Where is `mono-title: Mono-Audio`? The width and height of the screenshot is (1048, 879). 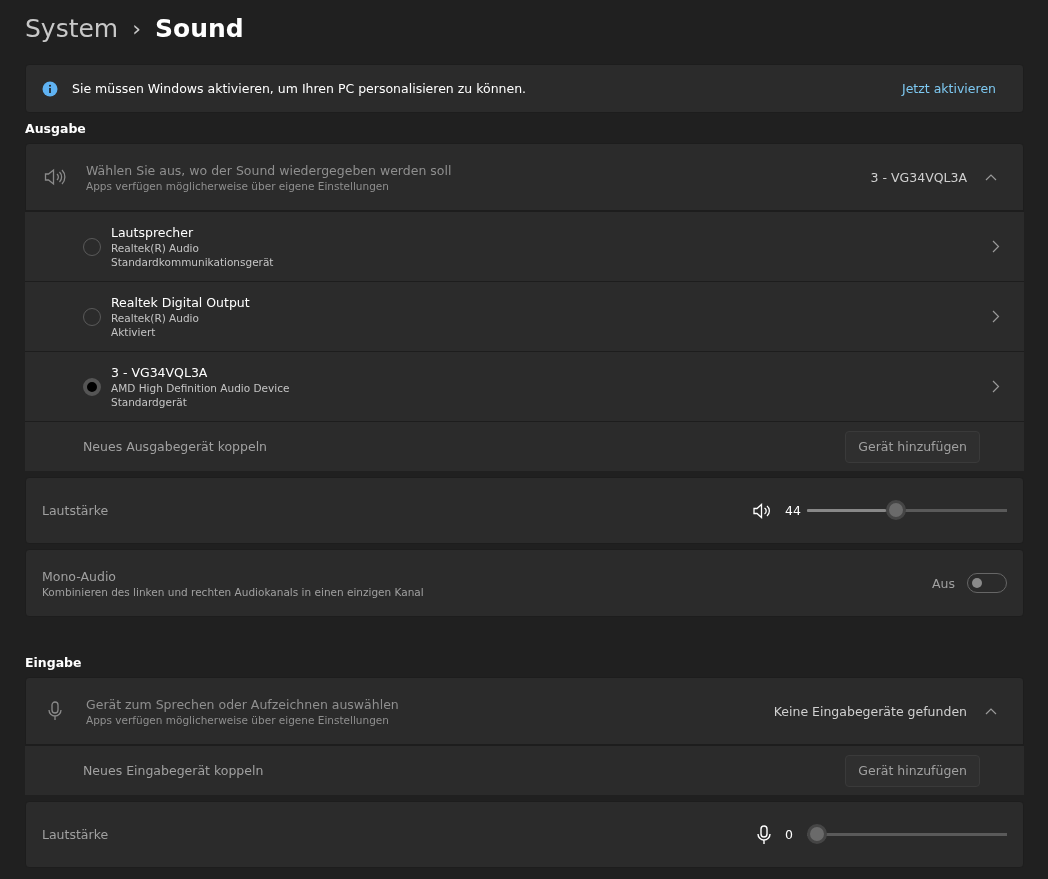
mono-title: Mono-Audio is located at coordinates (79, 576).